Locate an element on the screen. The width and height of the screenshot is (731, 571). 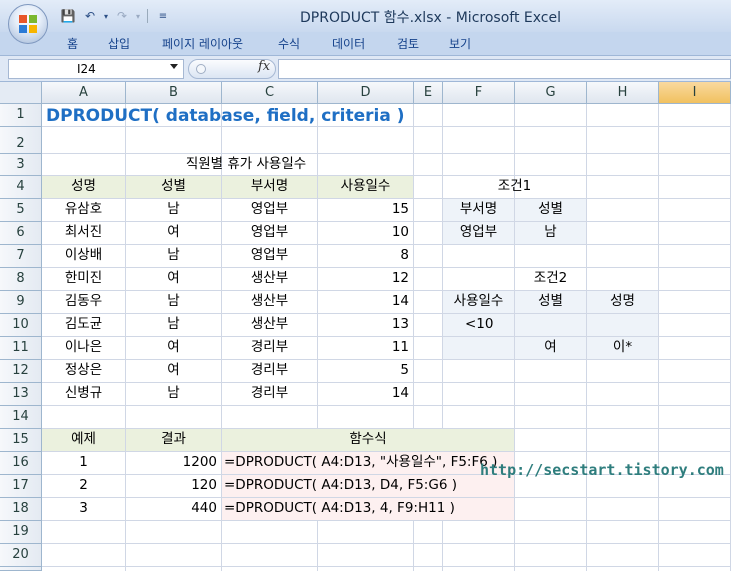
column-header-h: H is located at coordinates (623, 93).